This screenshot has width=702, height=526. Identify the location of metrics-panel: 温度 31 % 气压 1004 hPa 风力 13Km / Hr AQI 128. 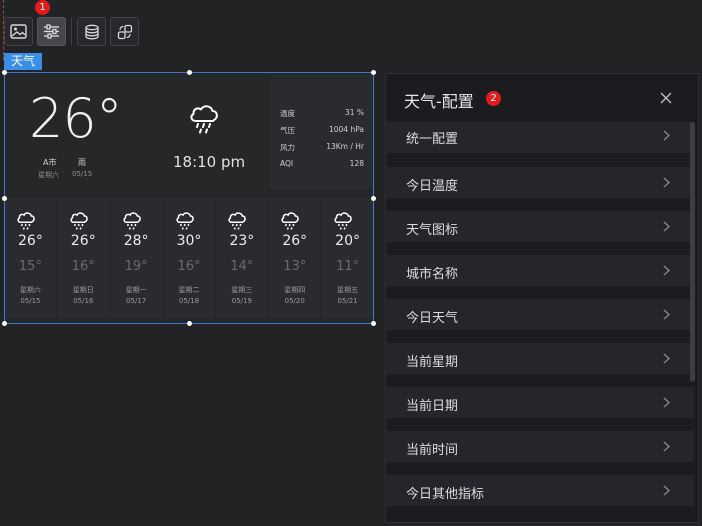
(321, 132).